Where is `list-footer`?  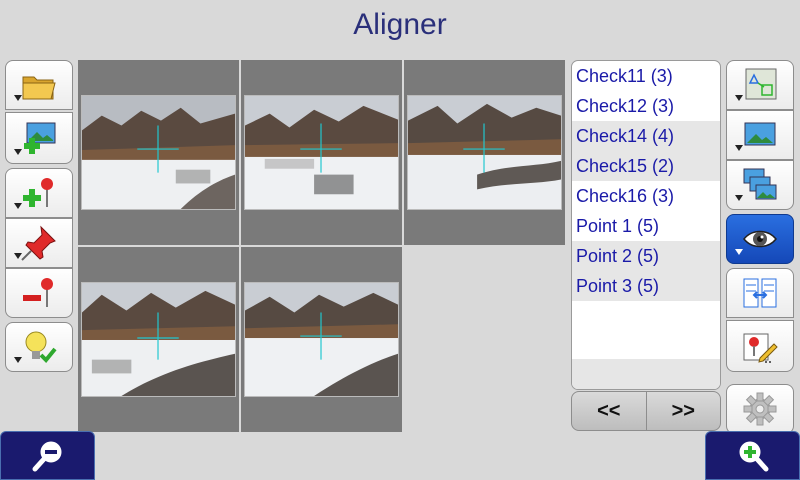
list-footer is located at coordinates (646, 374).